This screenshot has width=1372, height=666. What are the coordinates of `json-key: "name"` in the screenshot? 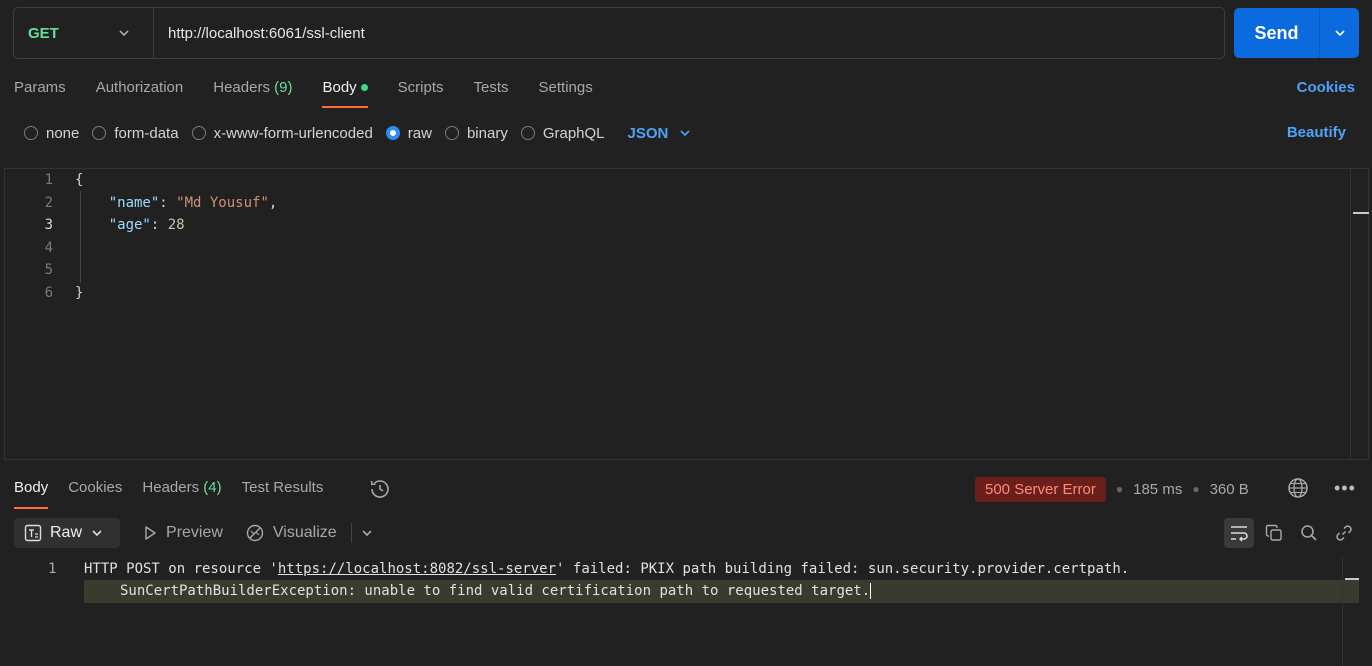 It's located at (134, 202).